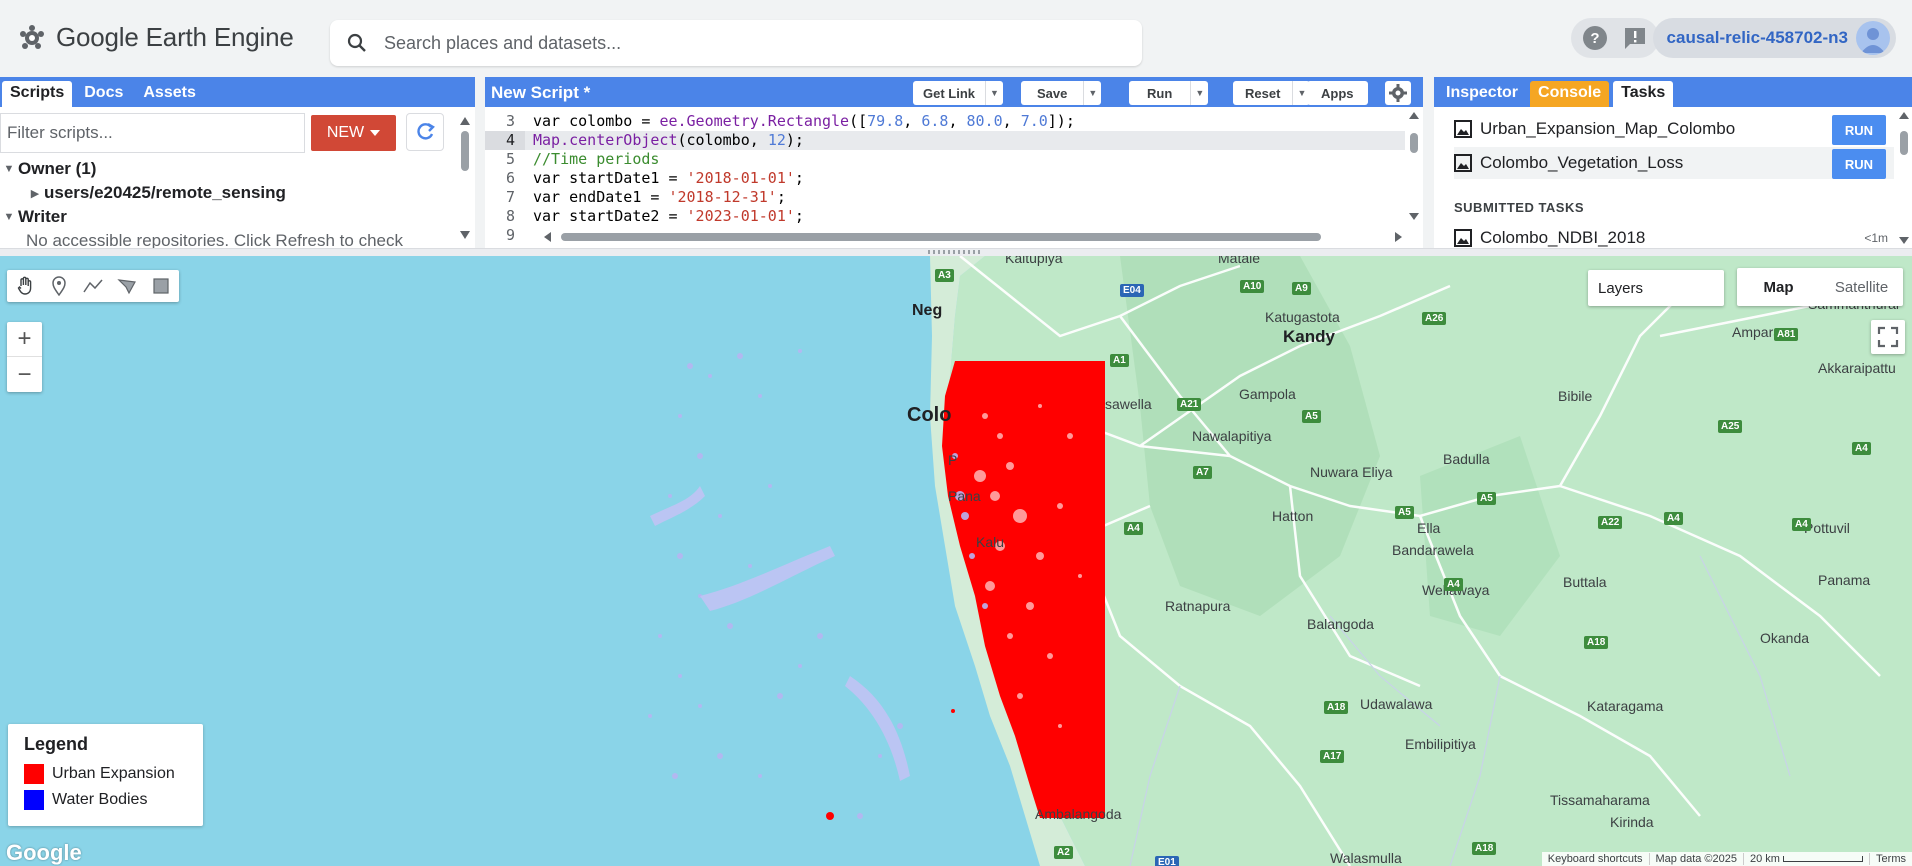 The width and height of the screenshot is (1912, 866). I want to click on tab-tasks: Tasks, so click(1643, 94).